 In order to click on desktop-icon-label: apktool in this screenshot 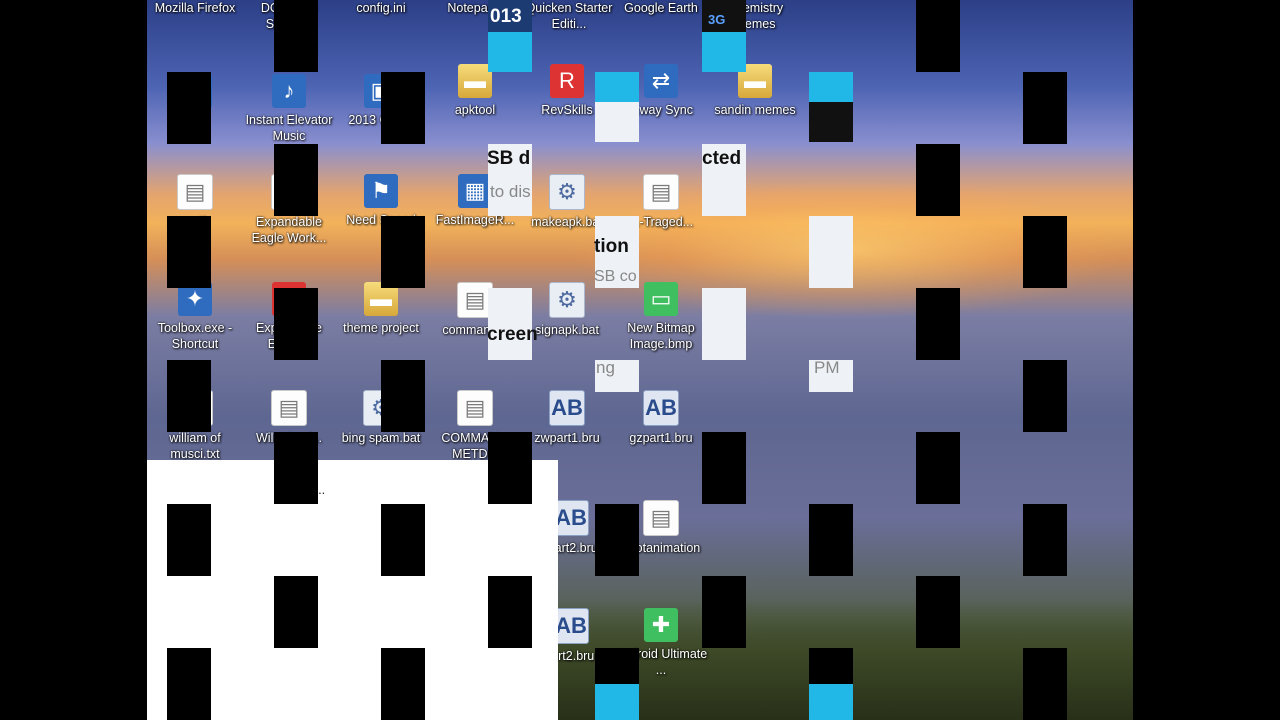, I will do `click(475, 110)`.